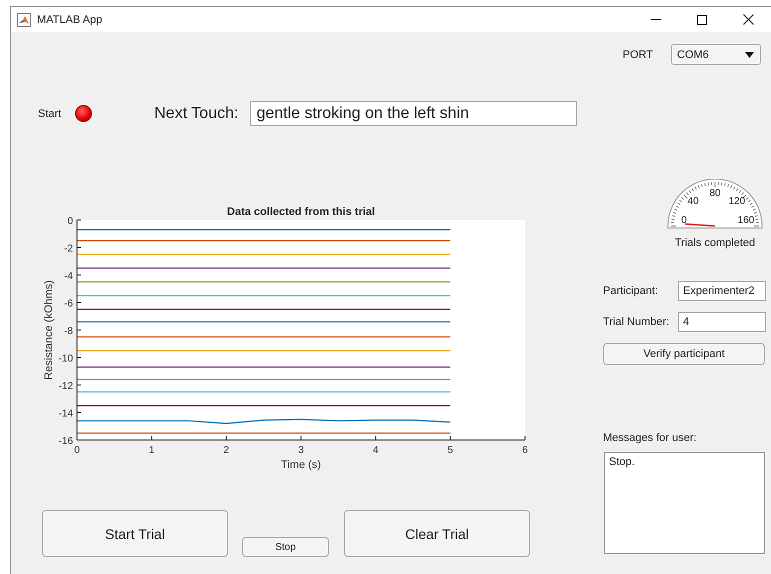  What do you see at coordinates (196, 113) in the screenshot?
I see `next-touch-label: Next Touch:` at bounding box center [196, 113].